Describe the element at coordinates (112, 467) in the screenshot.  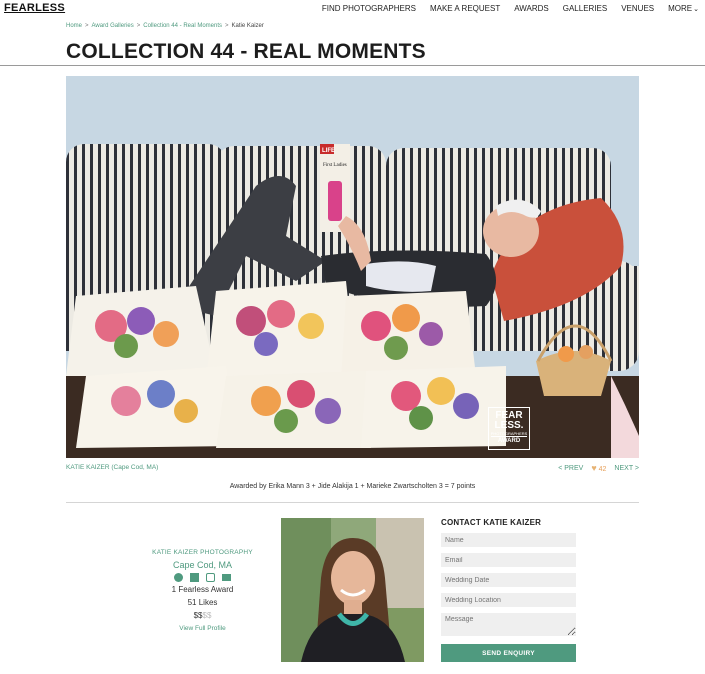
I see `photographer-link: KATIE KAIZER (Cape Cod, MA)` at that location.